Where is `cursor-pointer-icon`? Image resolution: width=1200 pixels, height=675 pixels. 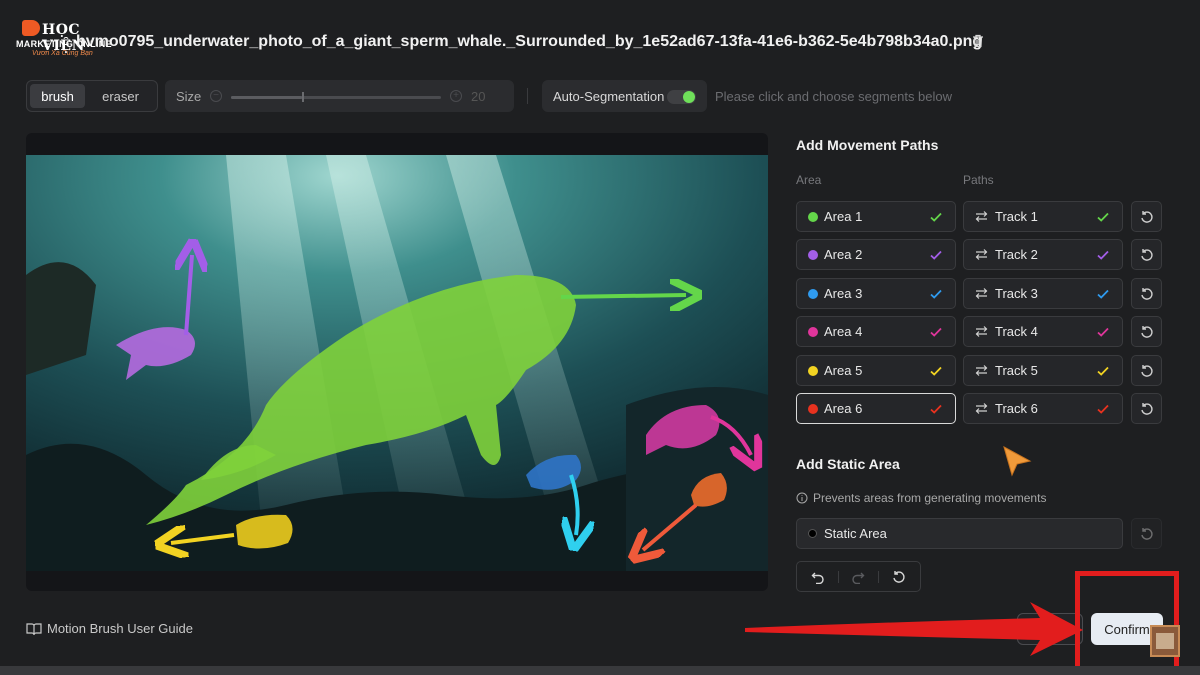
cursor-pointer-icon is located at coordinates (1017, 461).